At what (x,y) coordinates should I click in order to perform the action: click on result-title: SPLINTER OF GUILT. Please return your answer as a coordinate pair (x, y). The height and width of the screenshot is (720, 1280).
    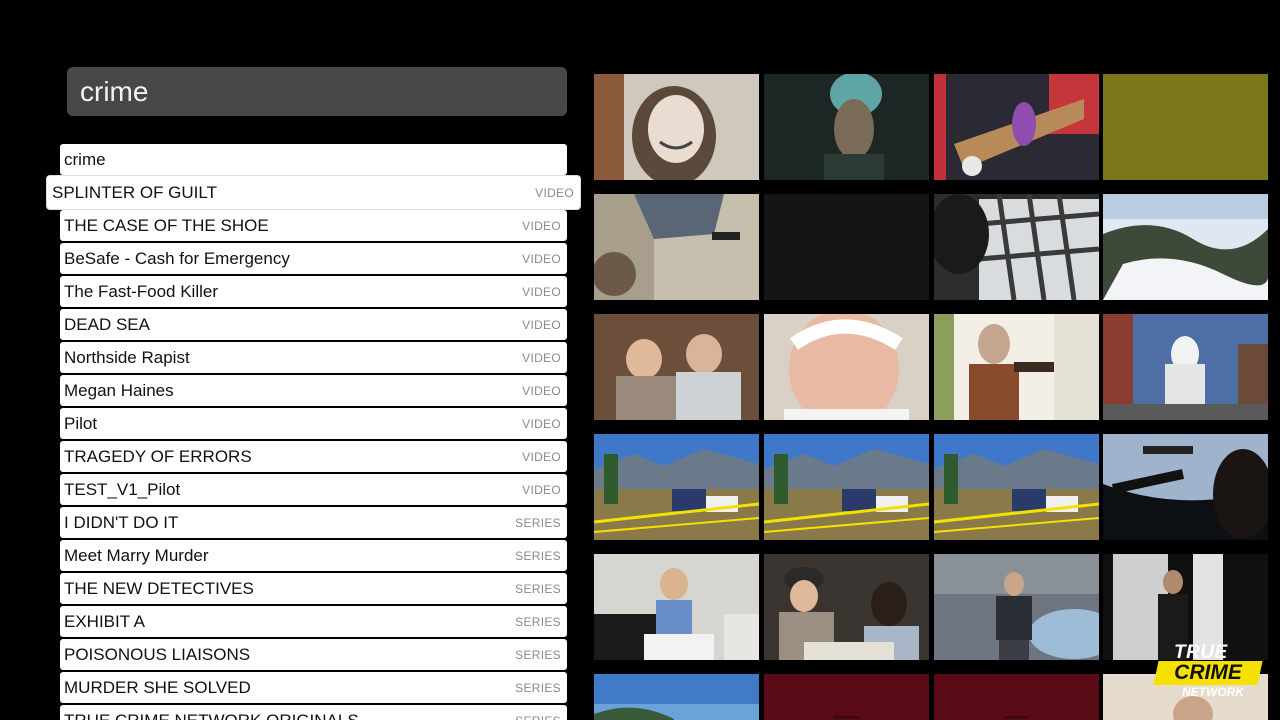
    Looking at the image, I should click on (134, 192).